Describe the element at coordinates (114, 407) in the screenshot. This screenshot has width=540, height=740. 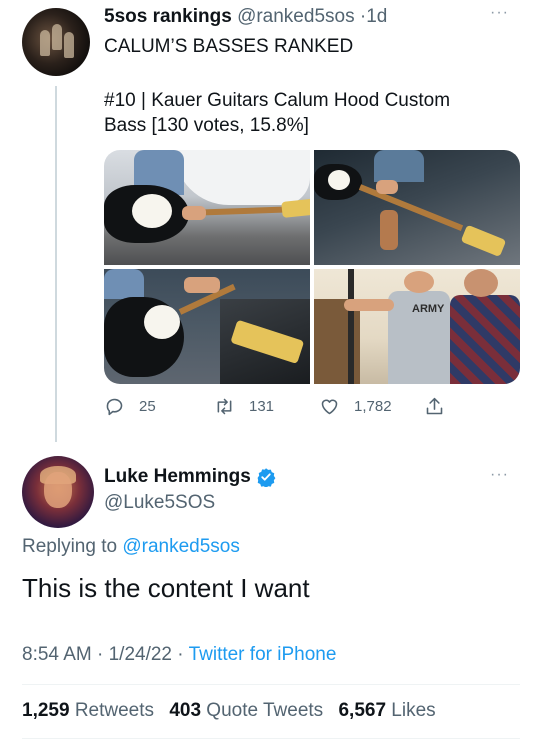
I see `reply-icon` at that location.